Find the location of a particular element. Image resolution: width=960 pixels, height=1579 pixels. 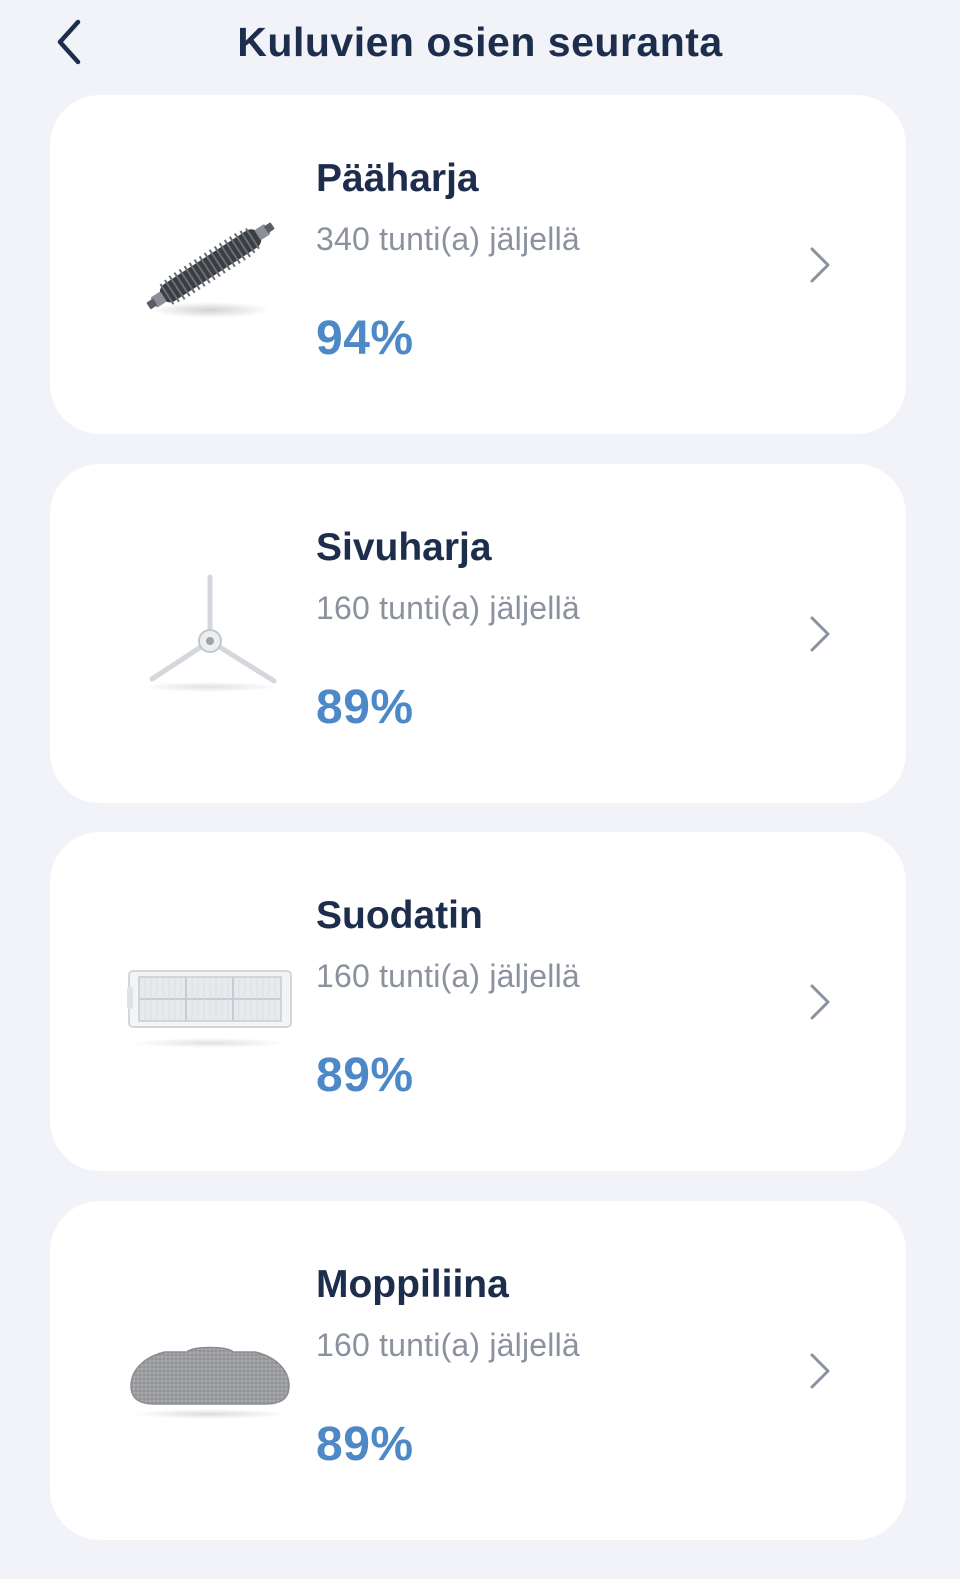

side-brush-image is located at coordinates (210, 634).